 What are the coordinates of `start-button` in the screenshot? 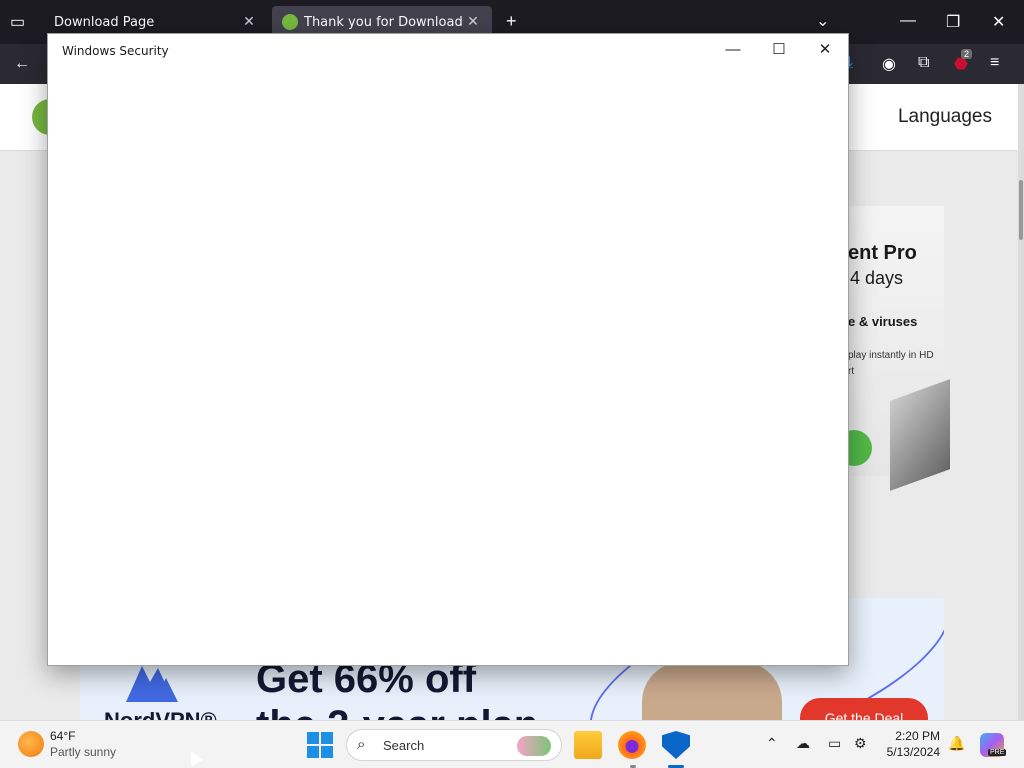 It's located at (320, 745).